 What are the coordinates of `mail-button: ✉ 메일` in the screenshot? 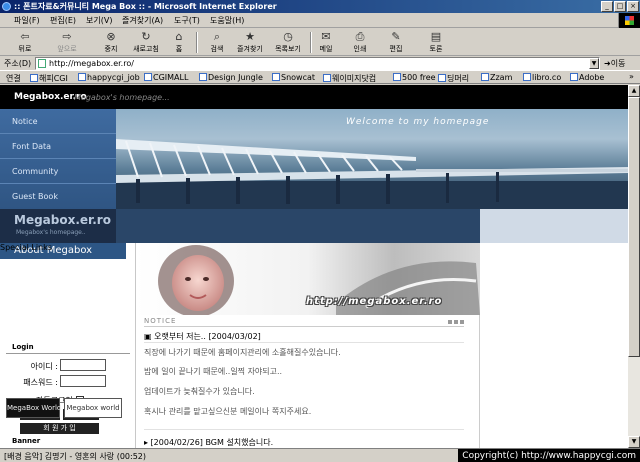 It's located at (326, 42).